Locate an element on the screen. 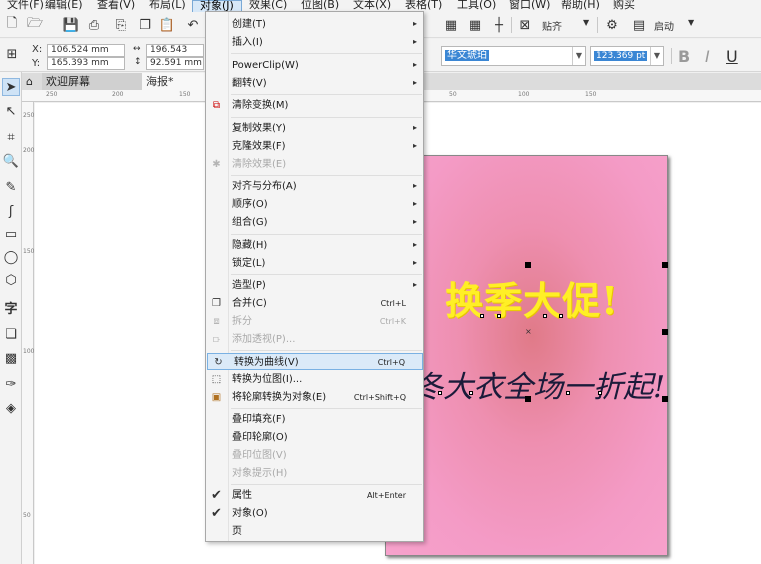  drop-shadow-icon: ❏ is located at coordinates (11, 334).